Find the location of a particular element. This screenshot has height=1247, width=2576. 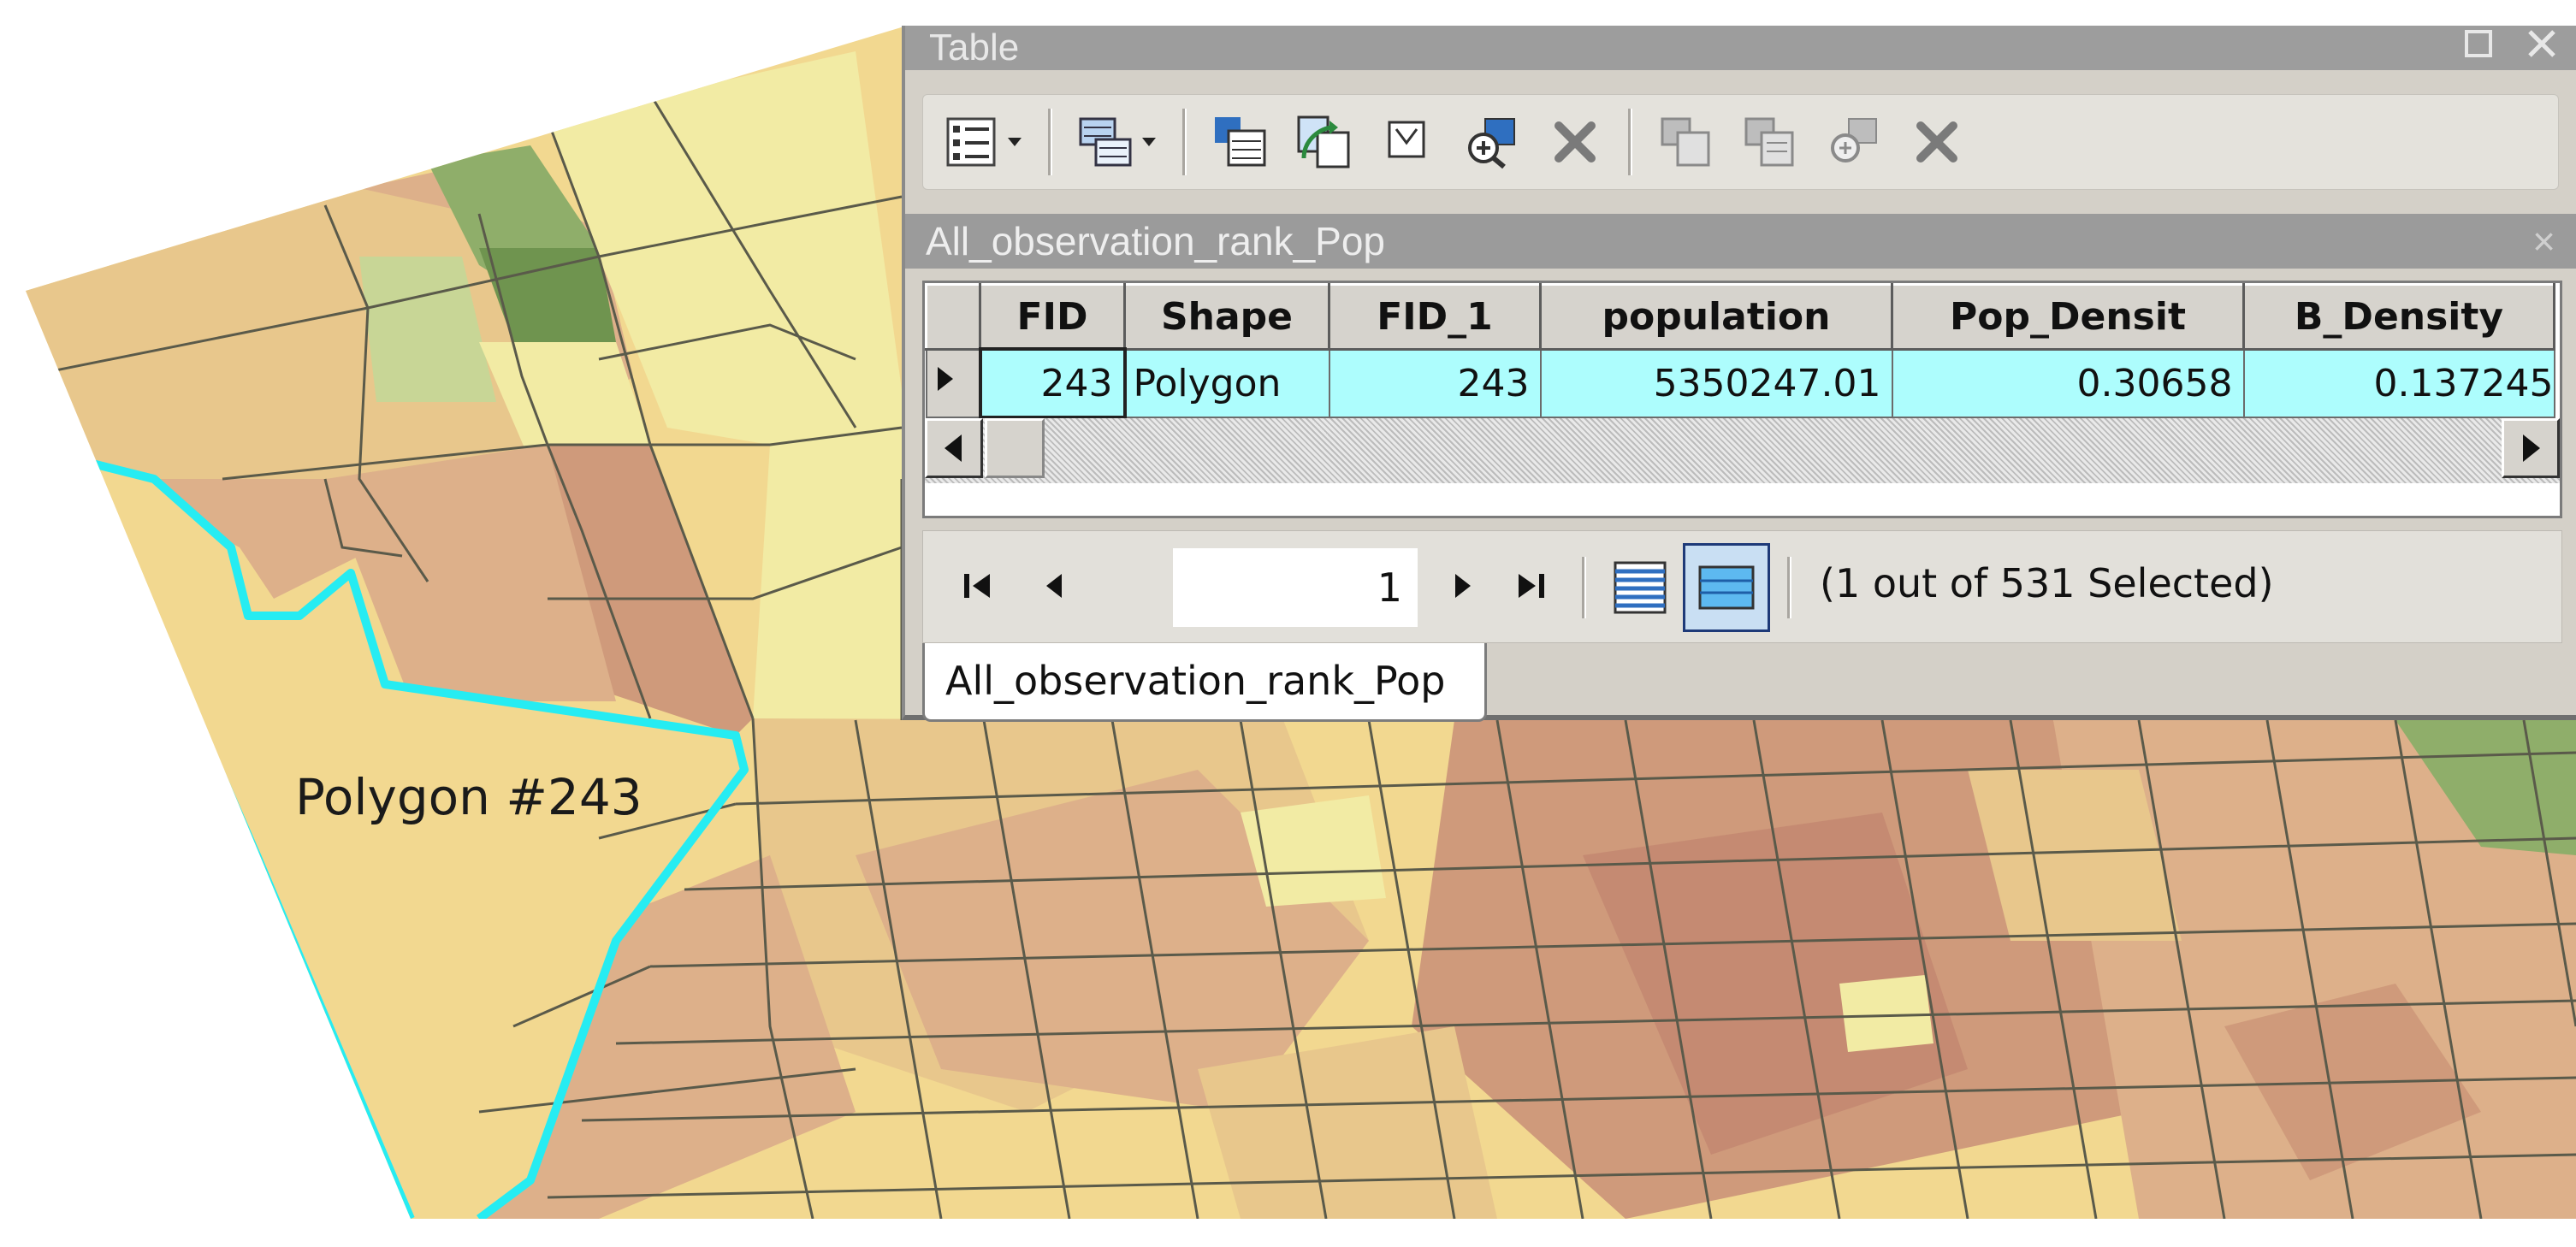

delete-selected-button is located at coordinates (1575, 142).